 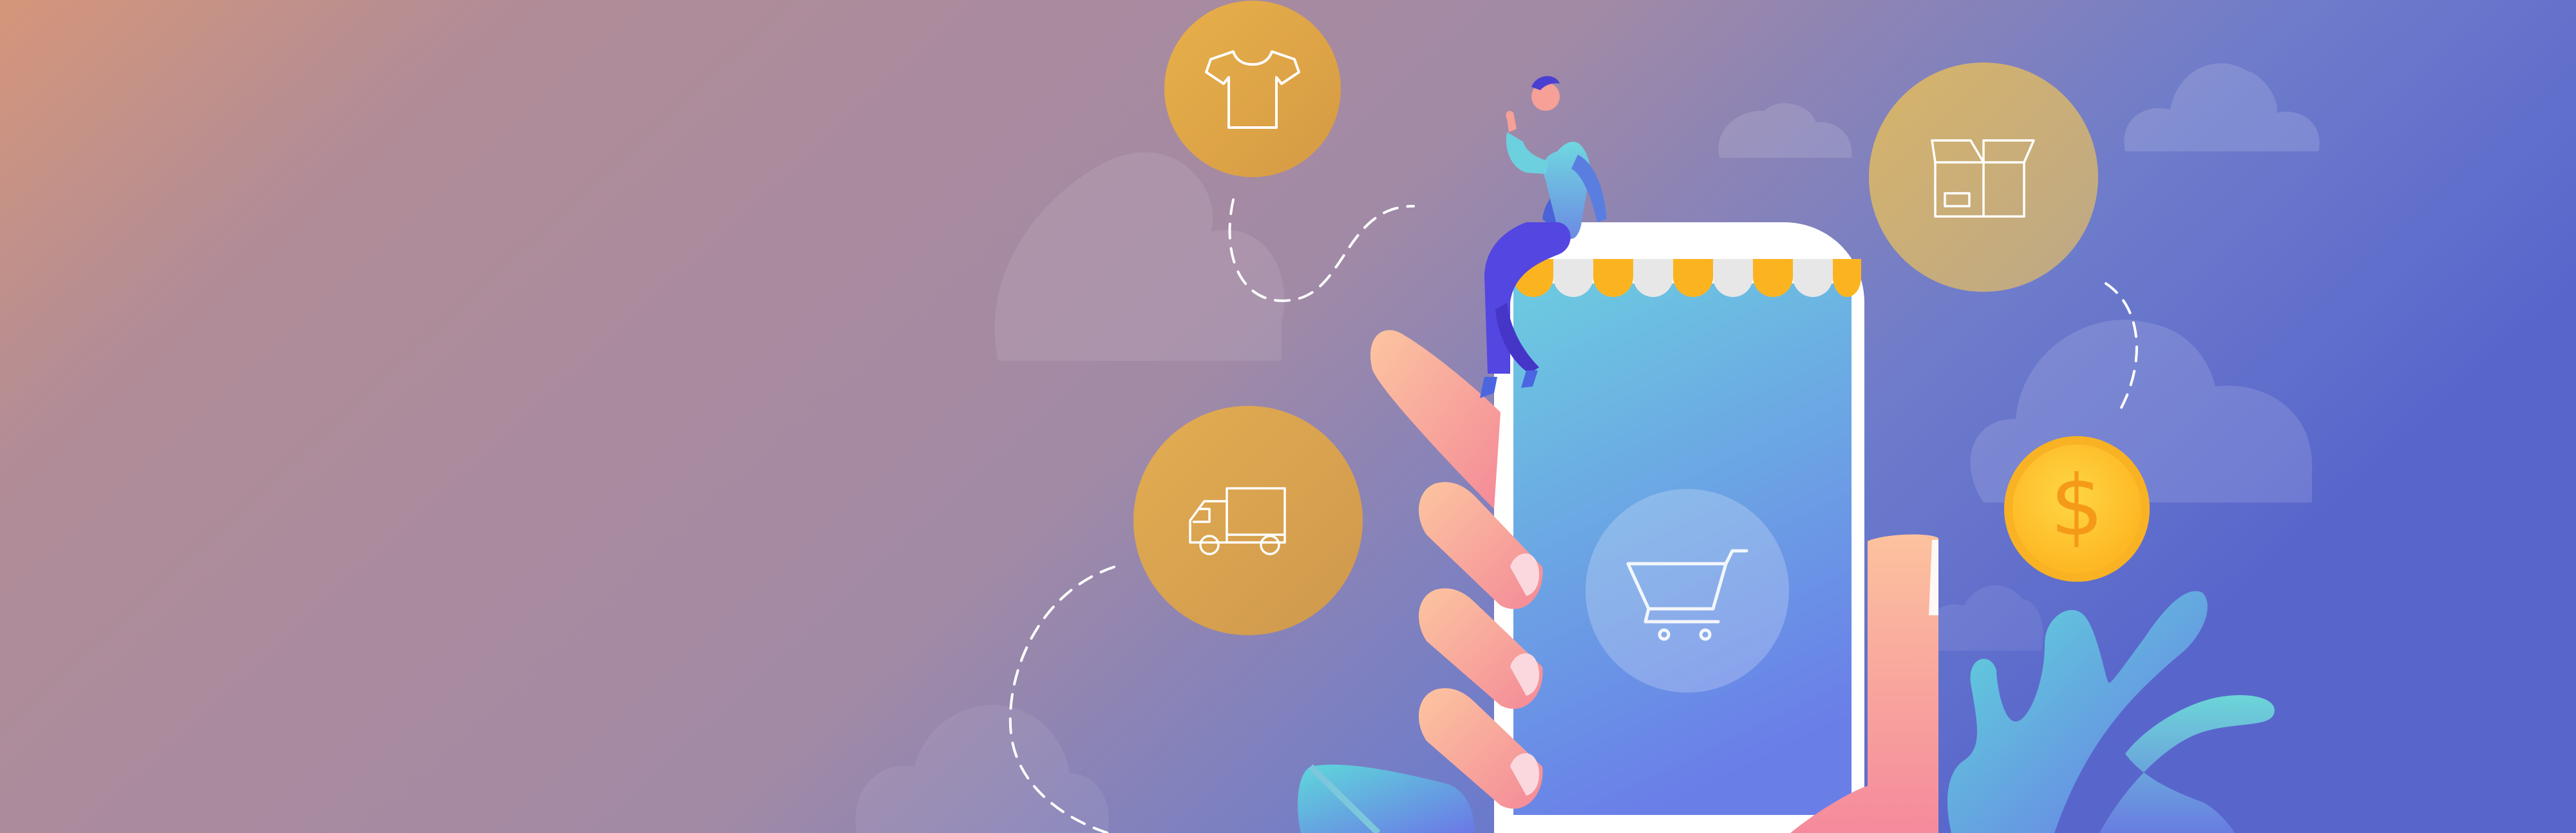 I want to click on tshirt-bubble, so click(x=1253, y=89).